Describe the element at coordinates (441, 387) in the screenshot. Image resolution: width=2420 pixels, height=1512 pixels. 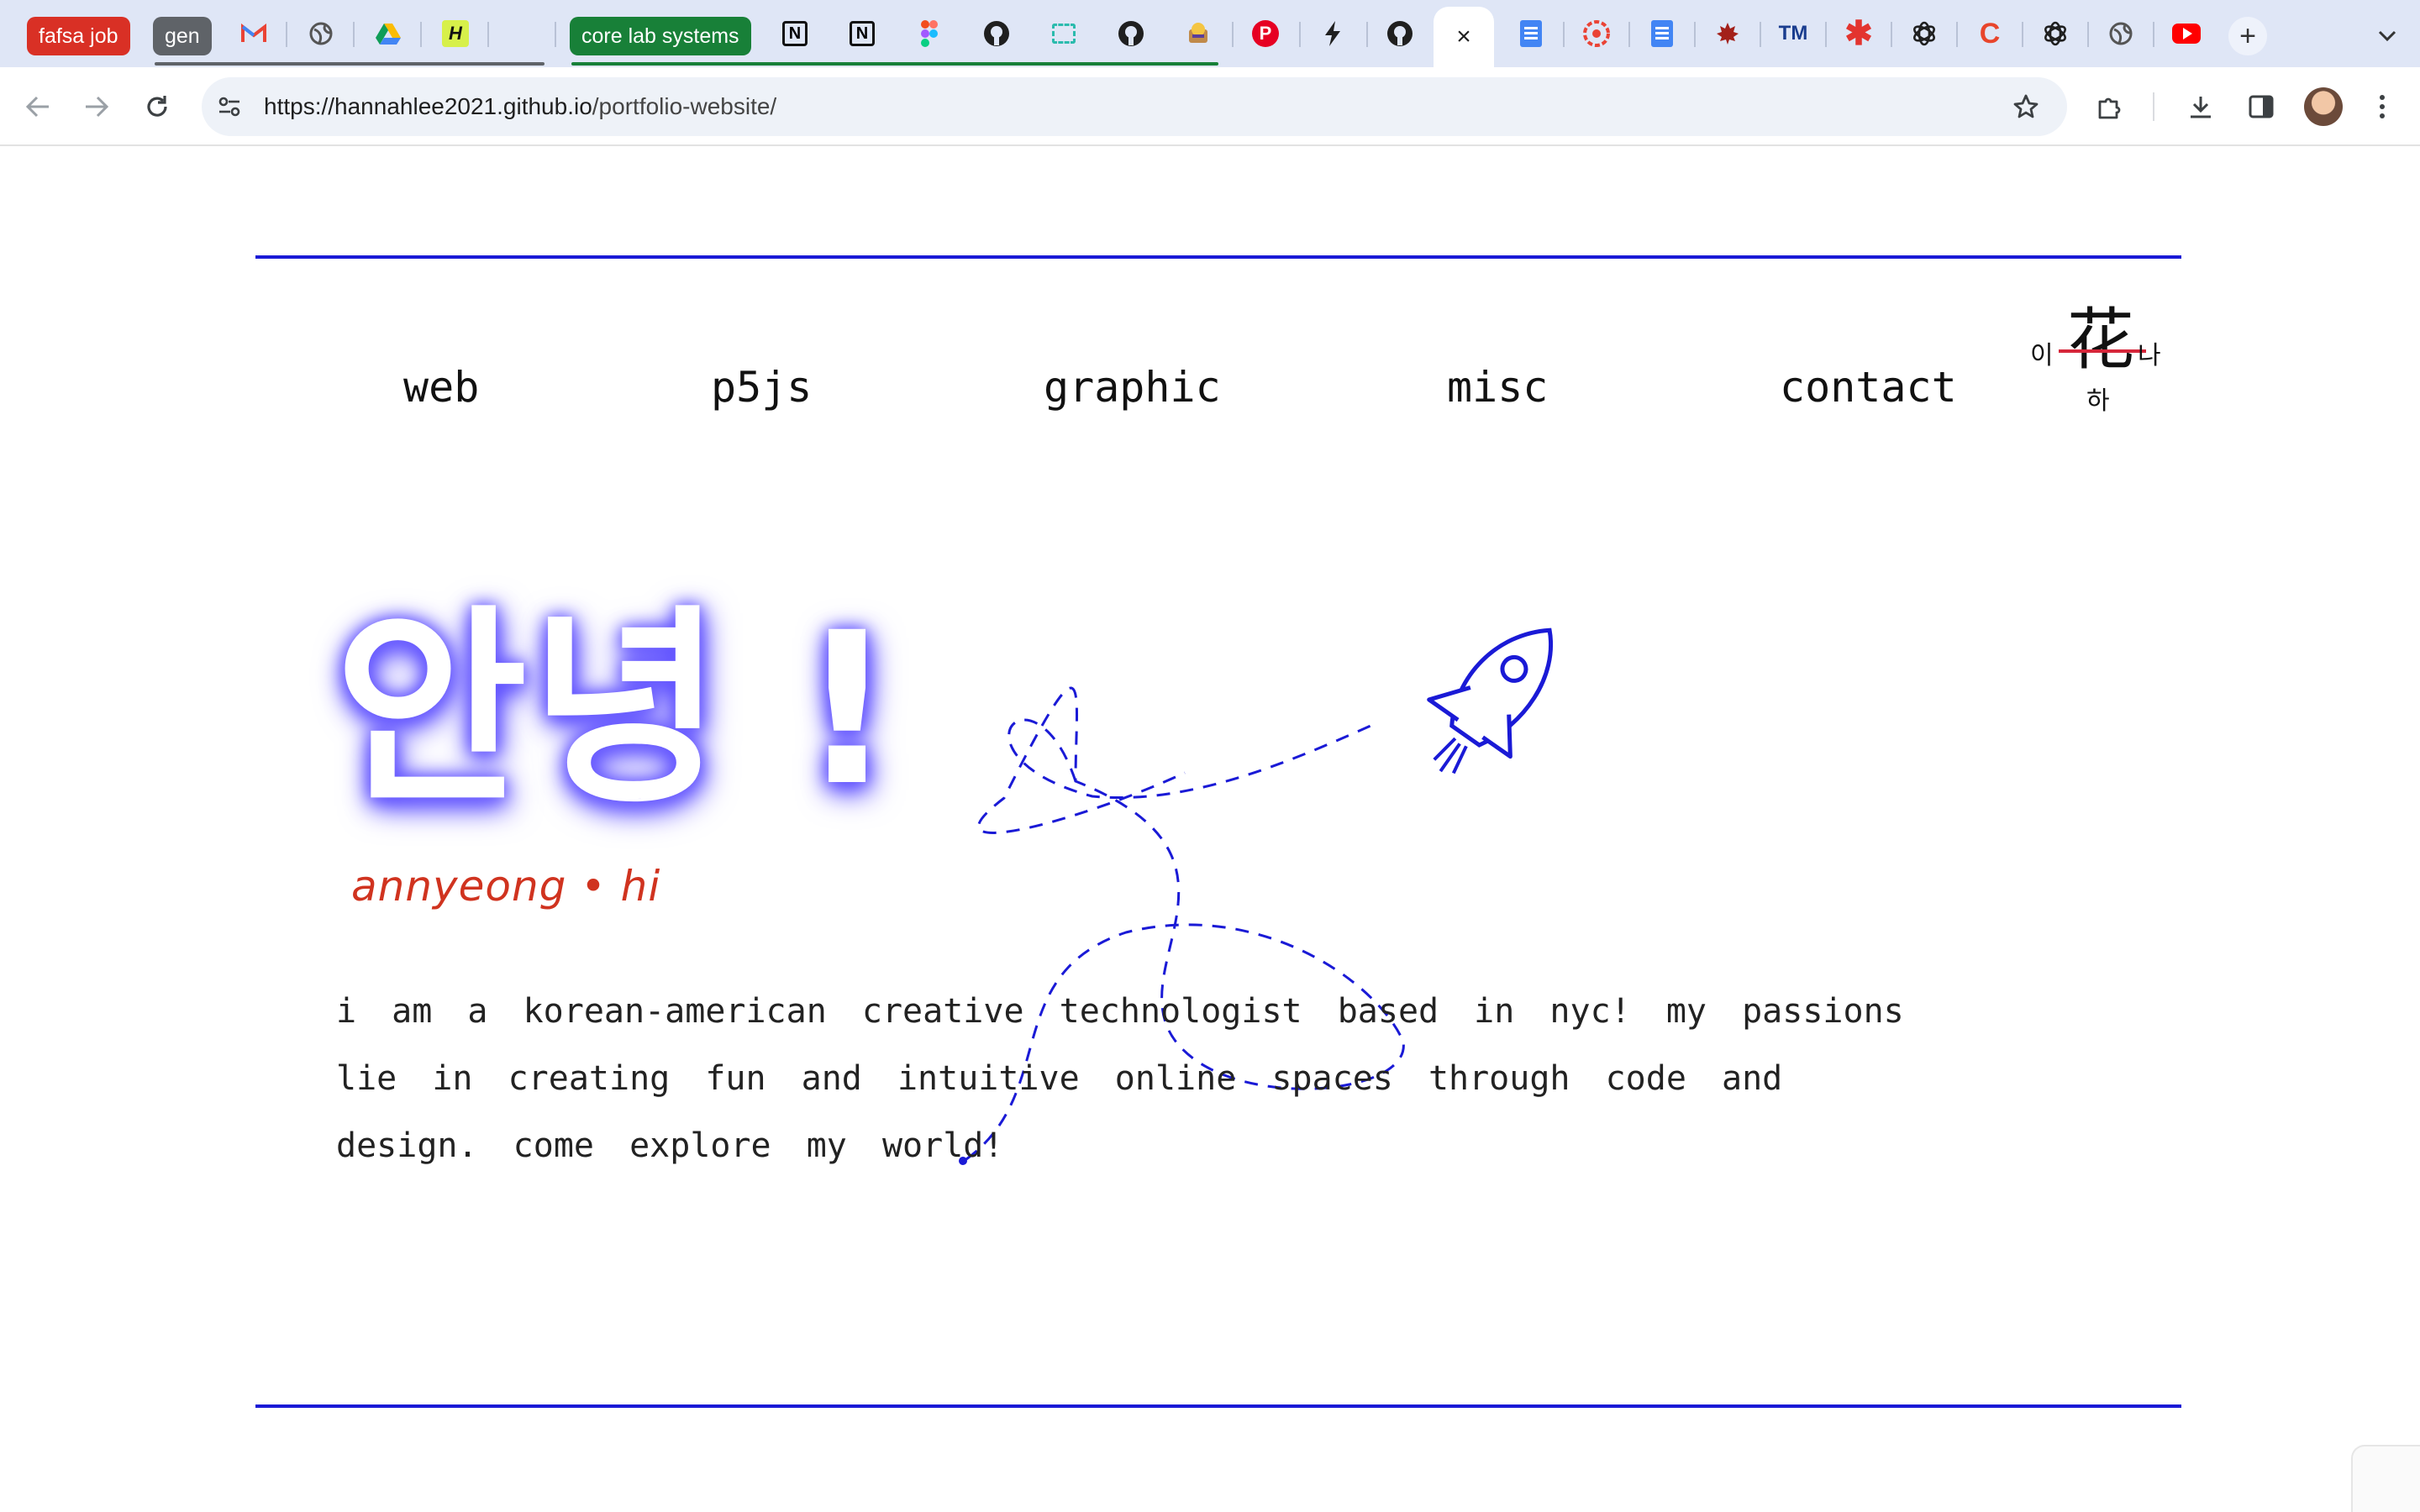
I see `nav-link-web: web` at that location.